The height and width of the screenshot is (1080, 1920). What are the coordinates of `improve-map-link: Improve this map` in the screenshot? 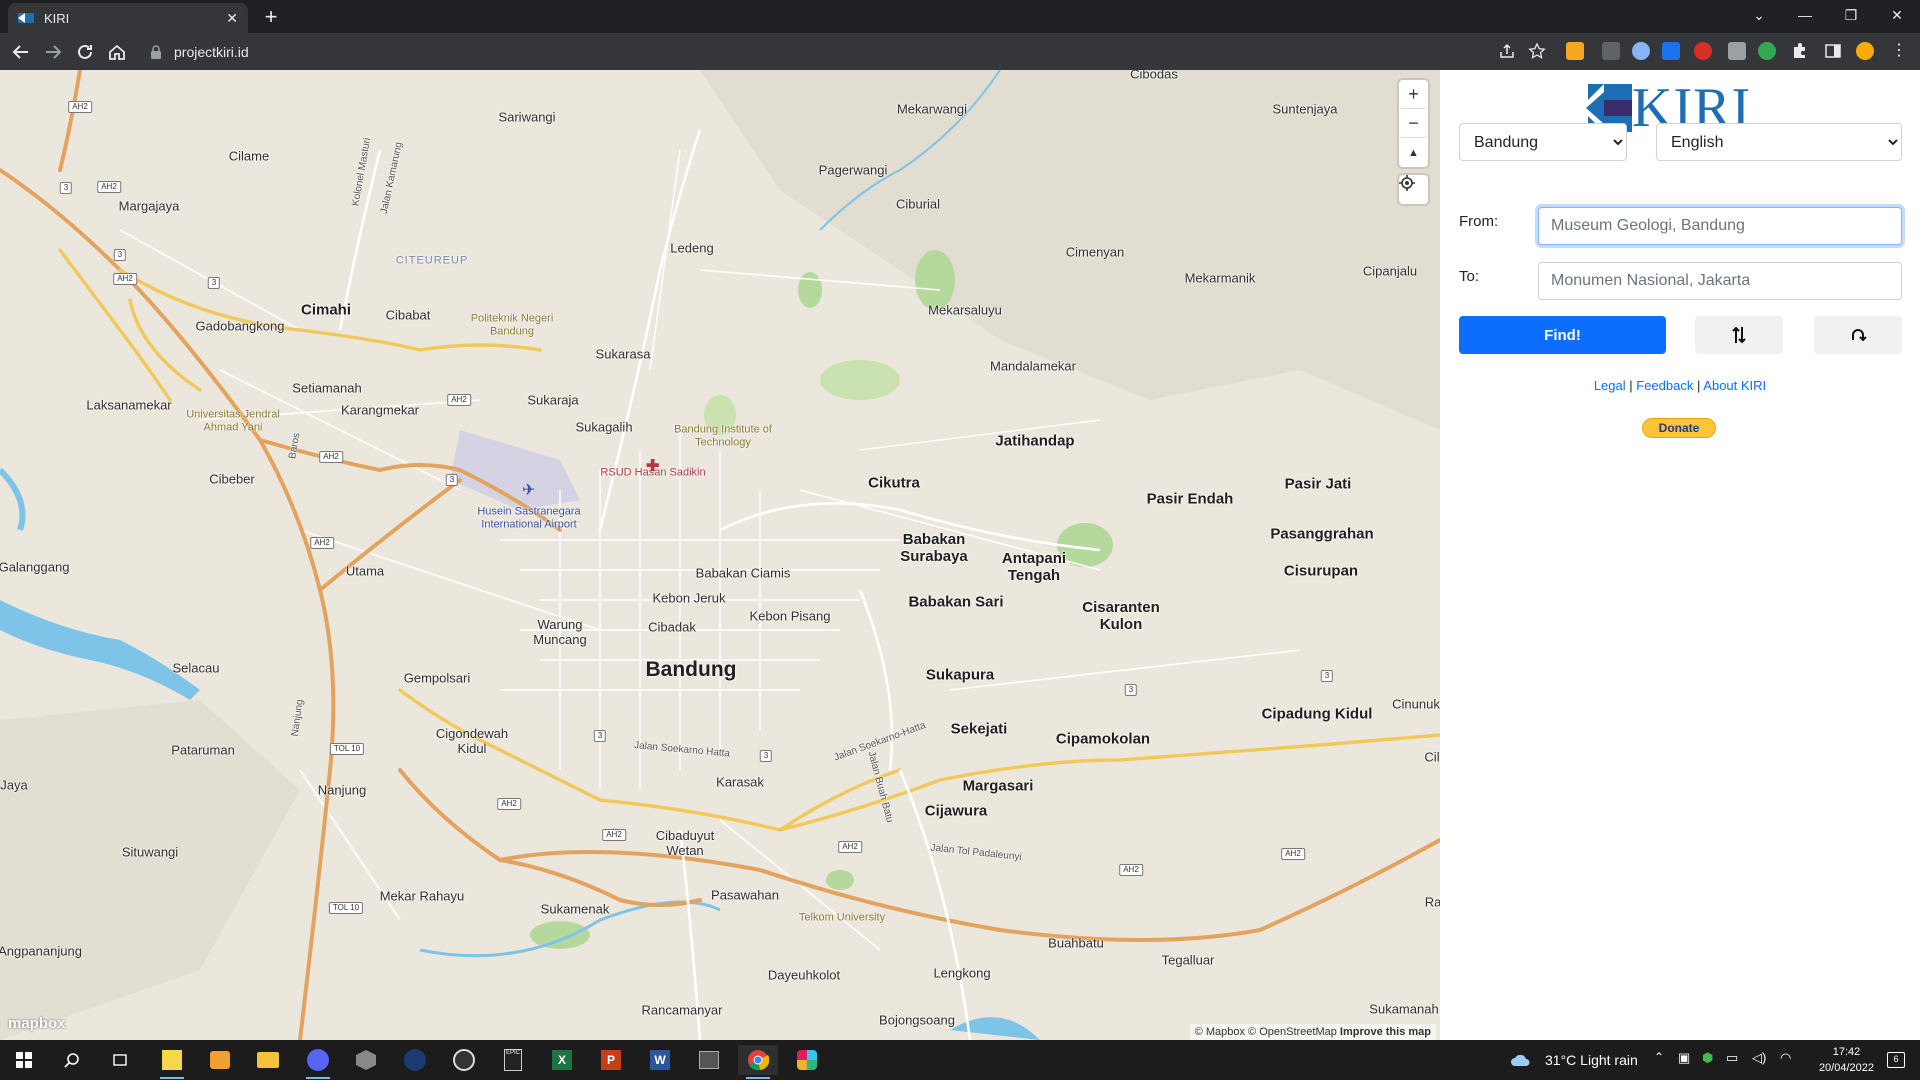 It's located at (1385, 1032).